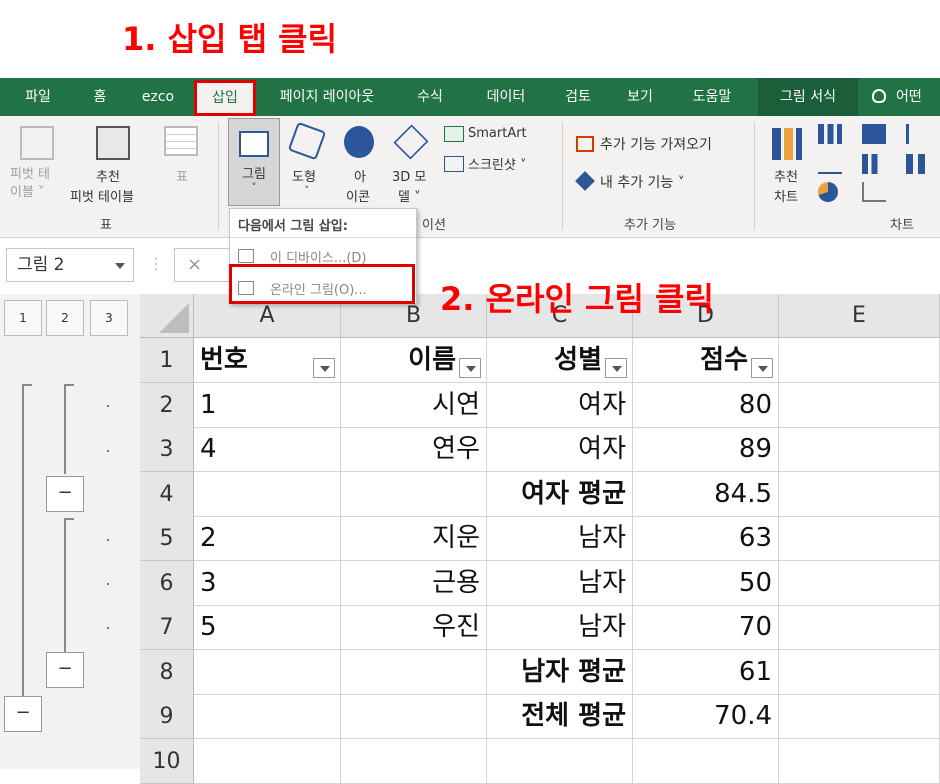 This screenshot has width=940, height=784. Describe the element at coordinates (414, 494) in the screenshot. I see `cell-b4` at that location.